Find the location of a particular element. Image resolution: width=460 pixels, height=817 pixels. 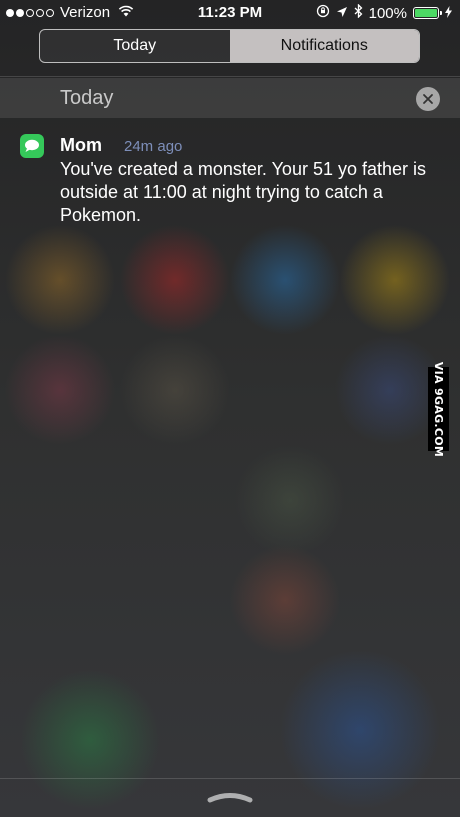

wifi-icon is located at coordinates (126, 12).